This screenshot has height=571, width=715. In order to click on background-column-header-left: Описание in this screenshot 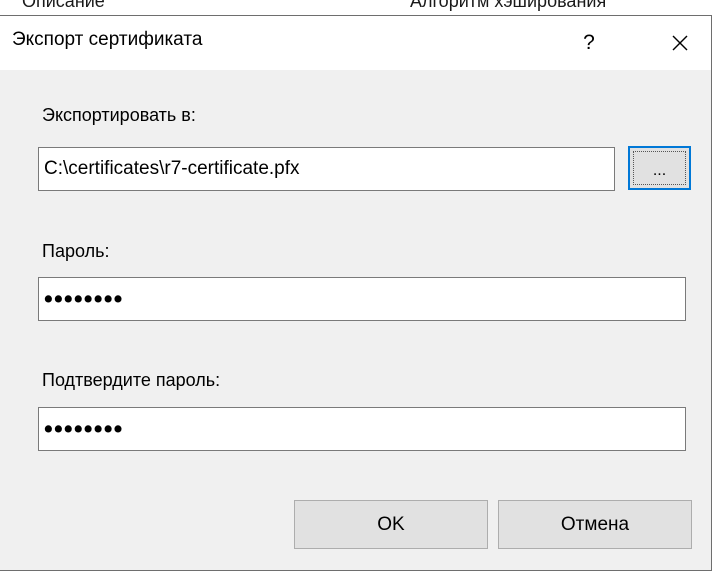, I will do `click(63, 5)`.